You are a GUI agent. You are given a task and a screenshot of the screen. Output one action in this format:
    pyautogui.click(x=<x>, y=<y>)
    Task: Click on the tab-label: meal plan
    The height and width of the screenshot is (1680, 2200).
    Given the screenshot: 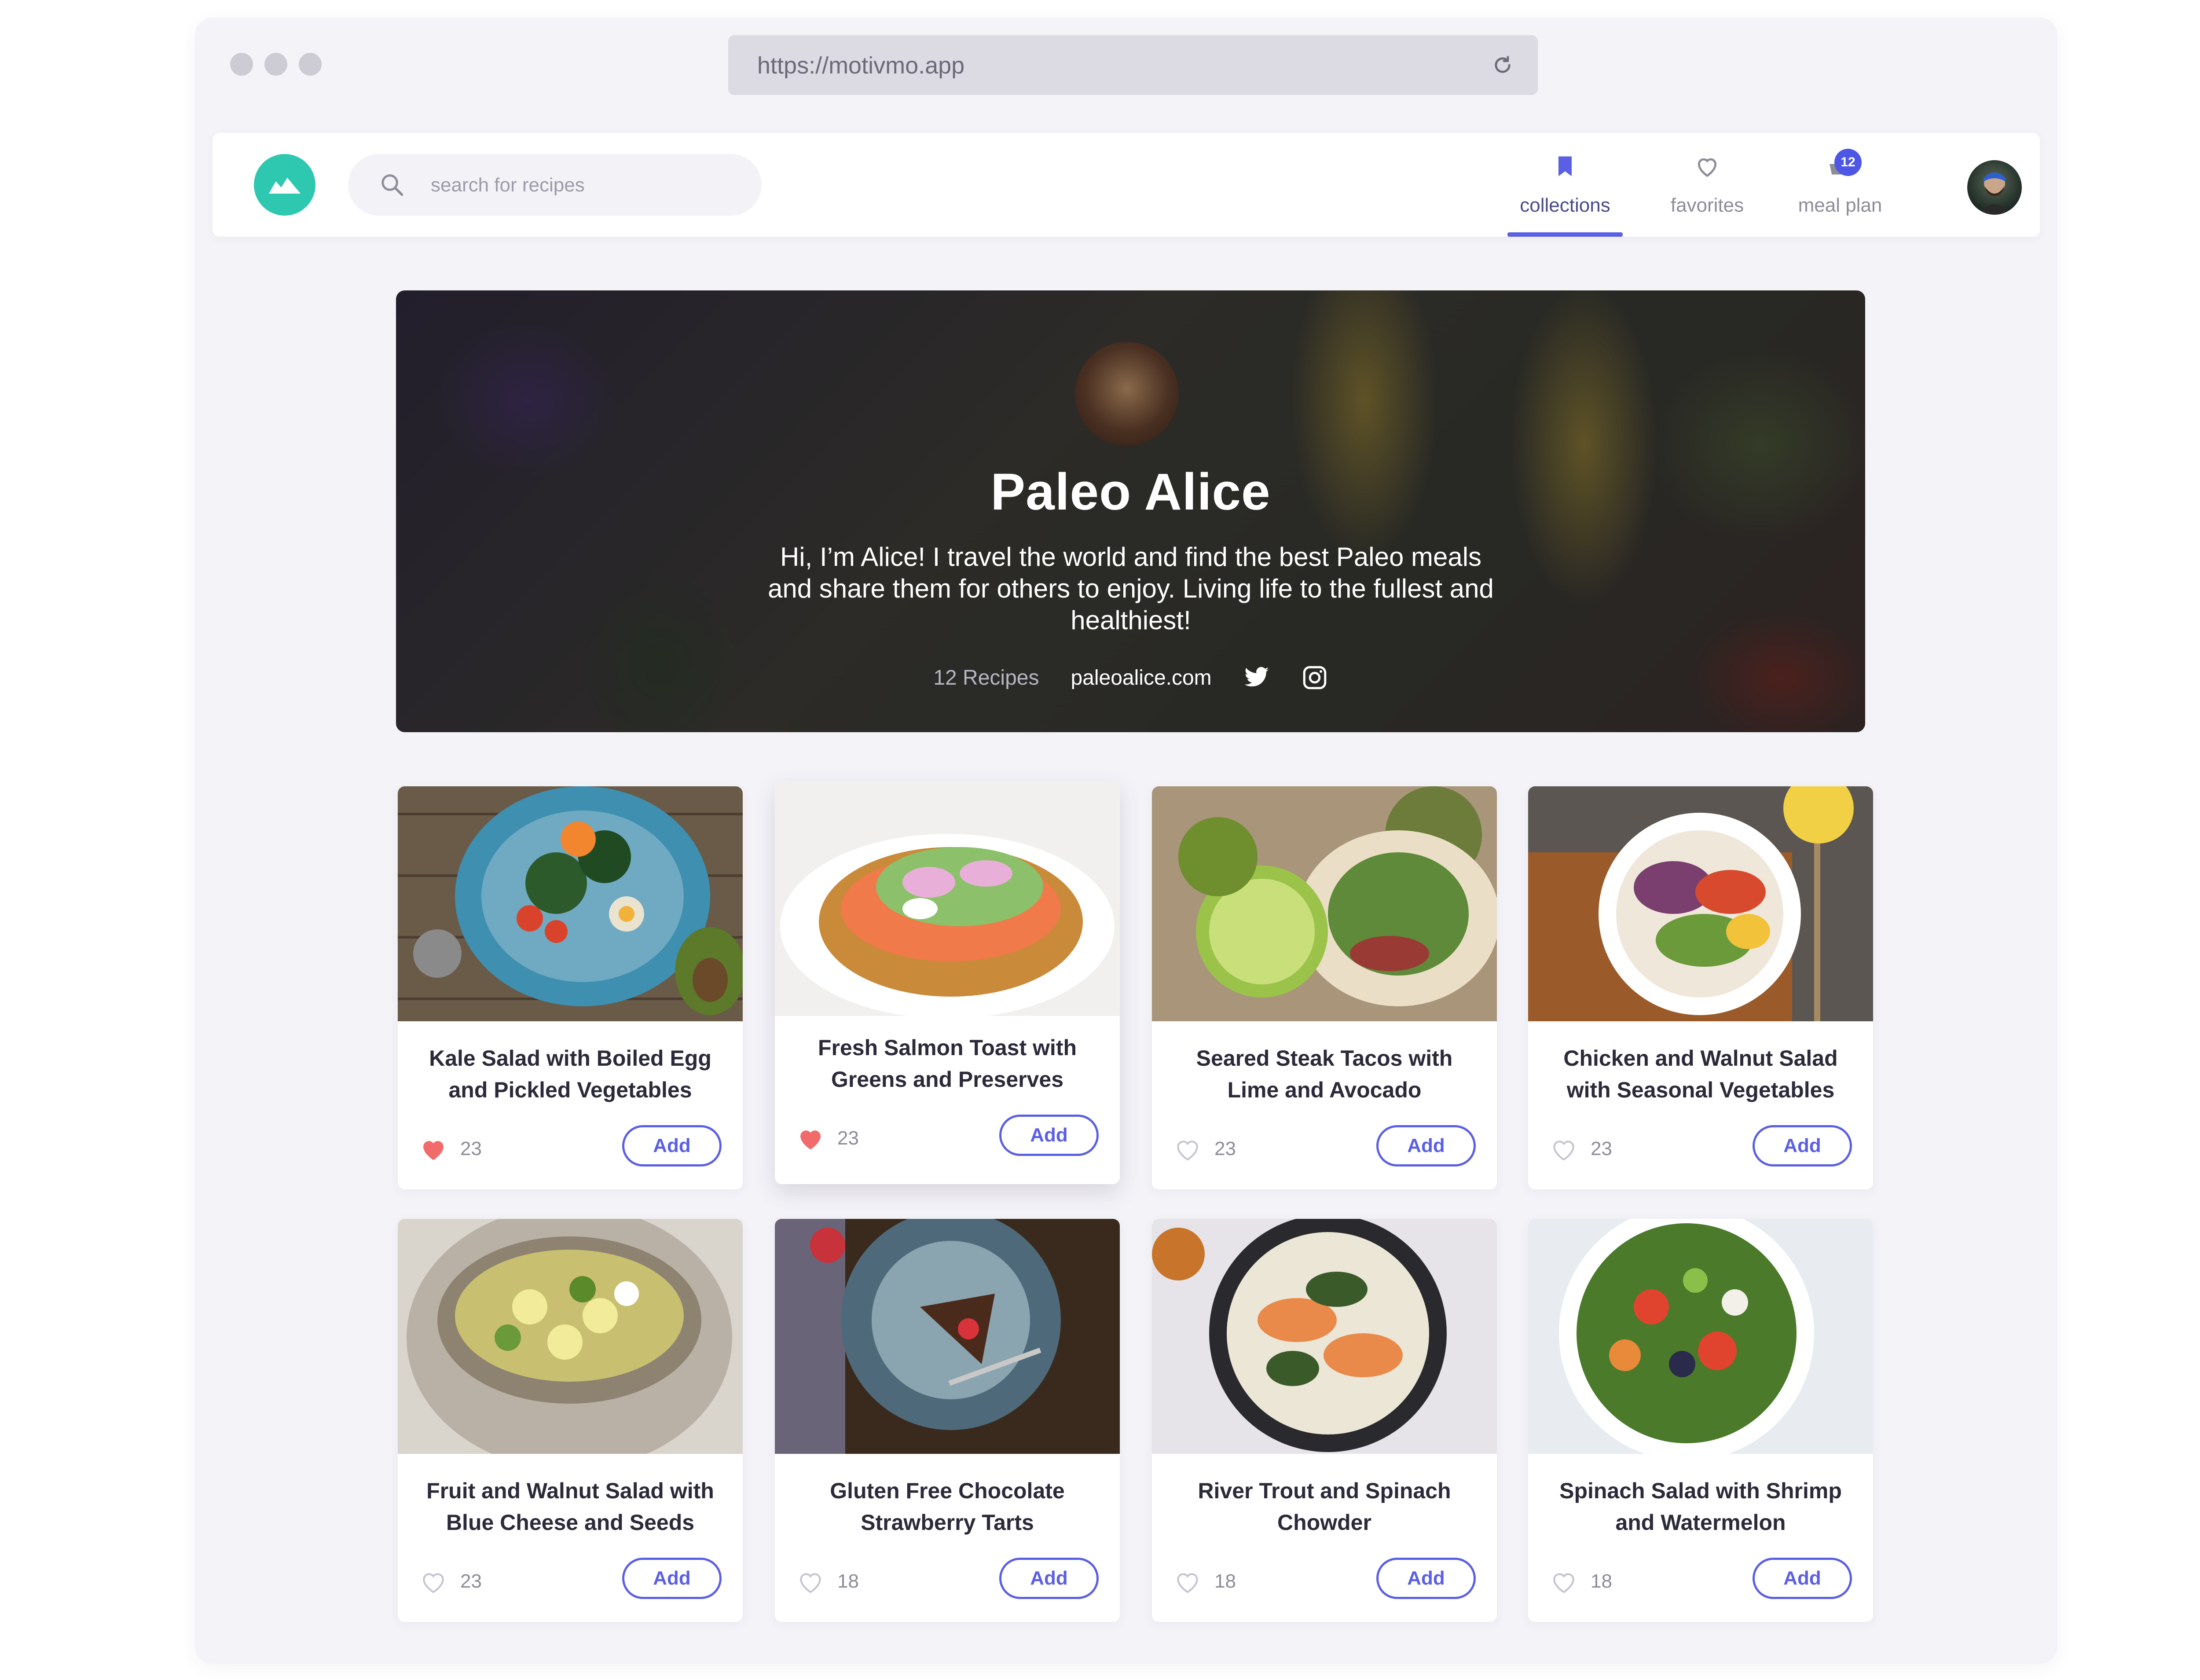 What is the action you would take?
    pyautogui.click(x=1840, y=205)
    